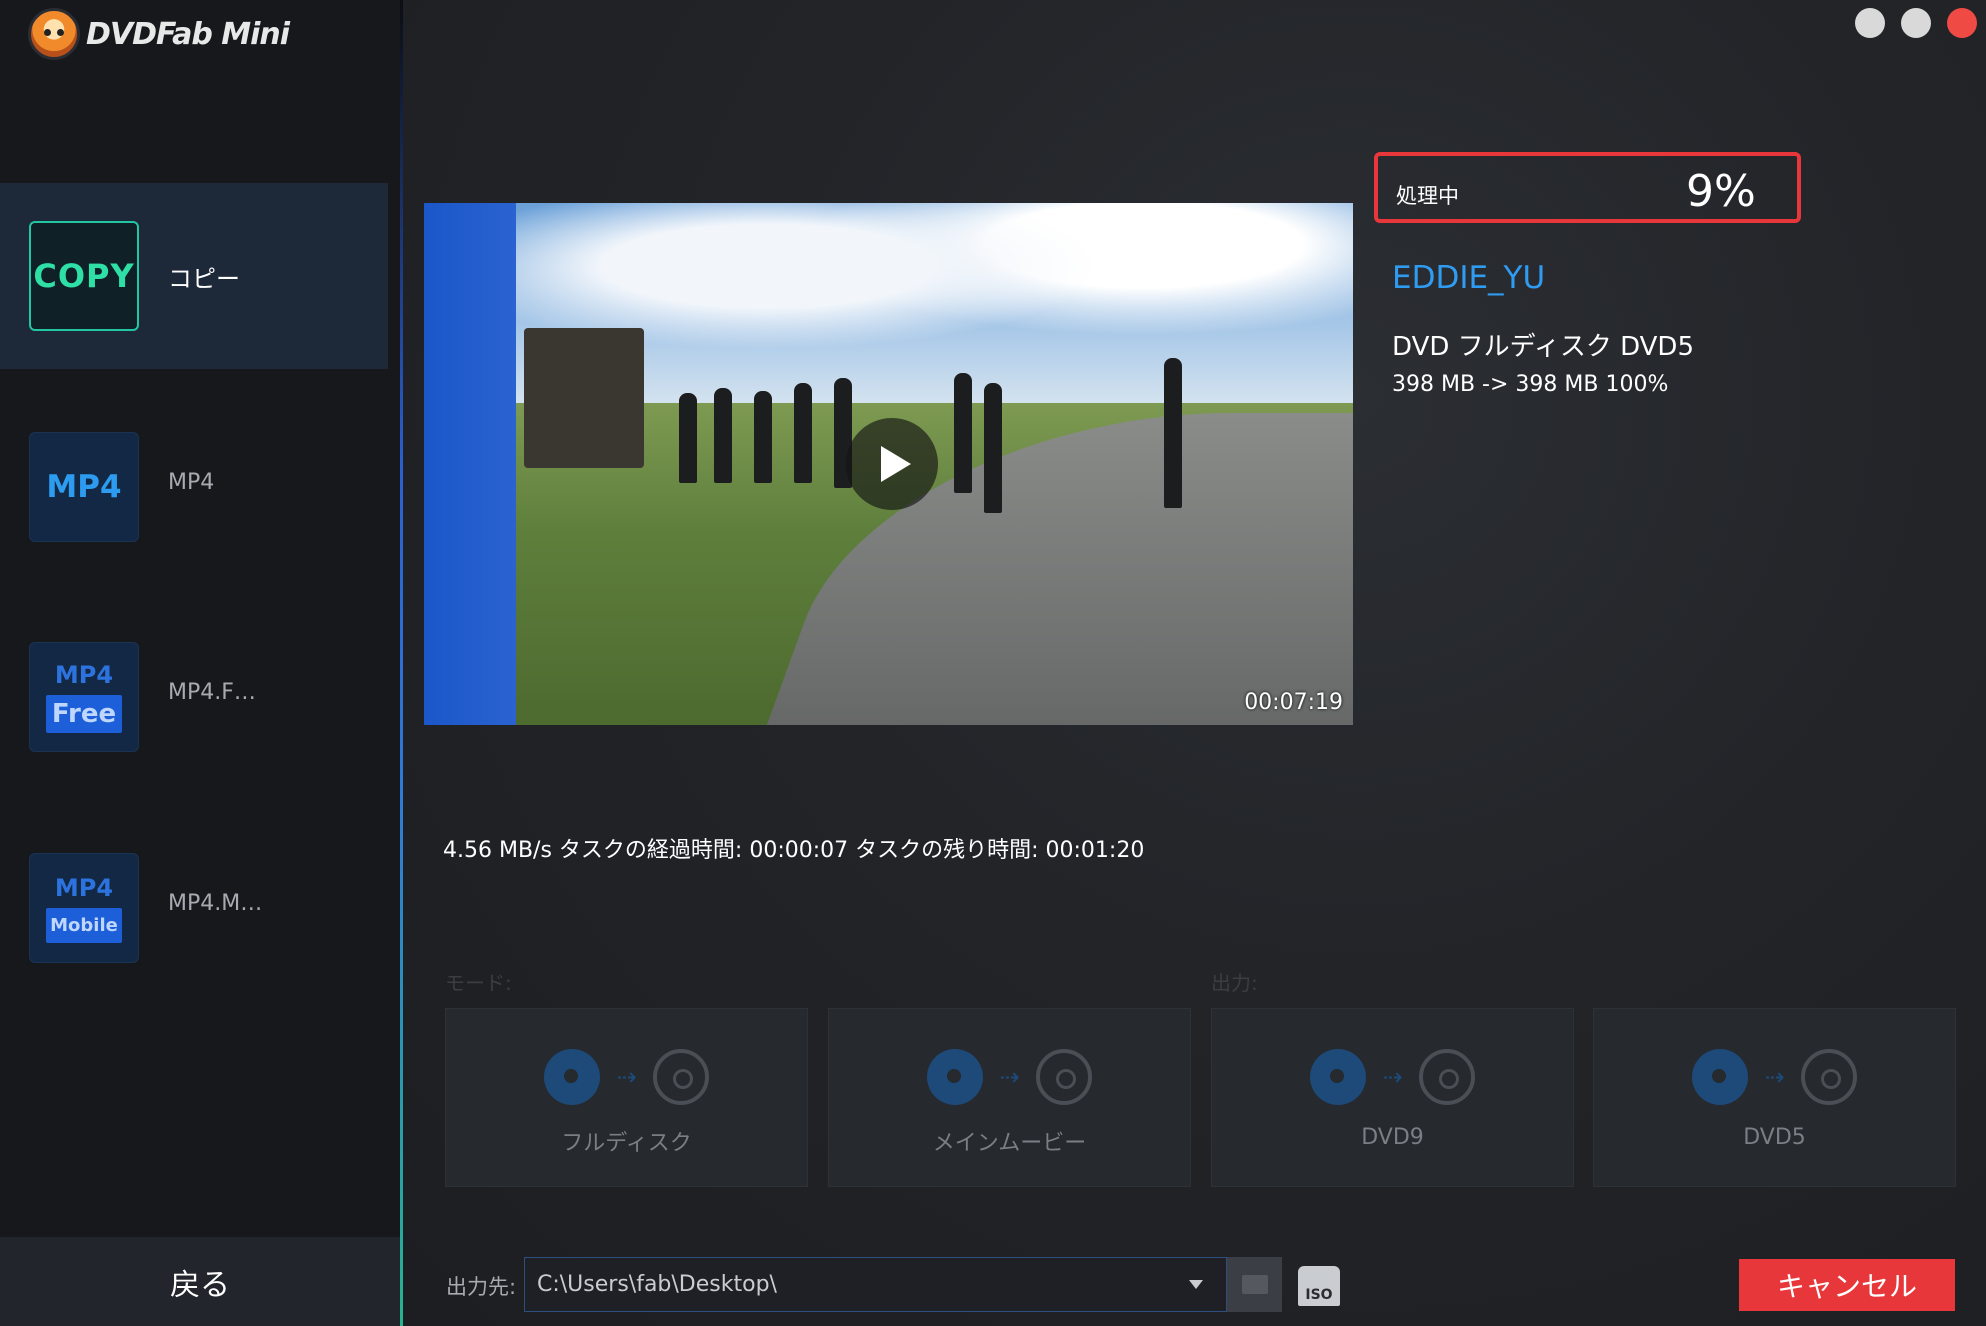 The image size is (1986, 1326). I want to click on dvd5-disc-icon, so click(1828, 1077).